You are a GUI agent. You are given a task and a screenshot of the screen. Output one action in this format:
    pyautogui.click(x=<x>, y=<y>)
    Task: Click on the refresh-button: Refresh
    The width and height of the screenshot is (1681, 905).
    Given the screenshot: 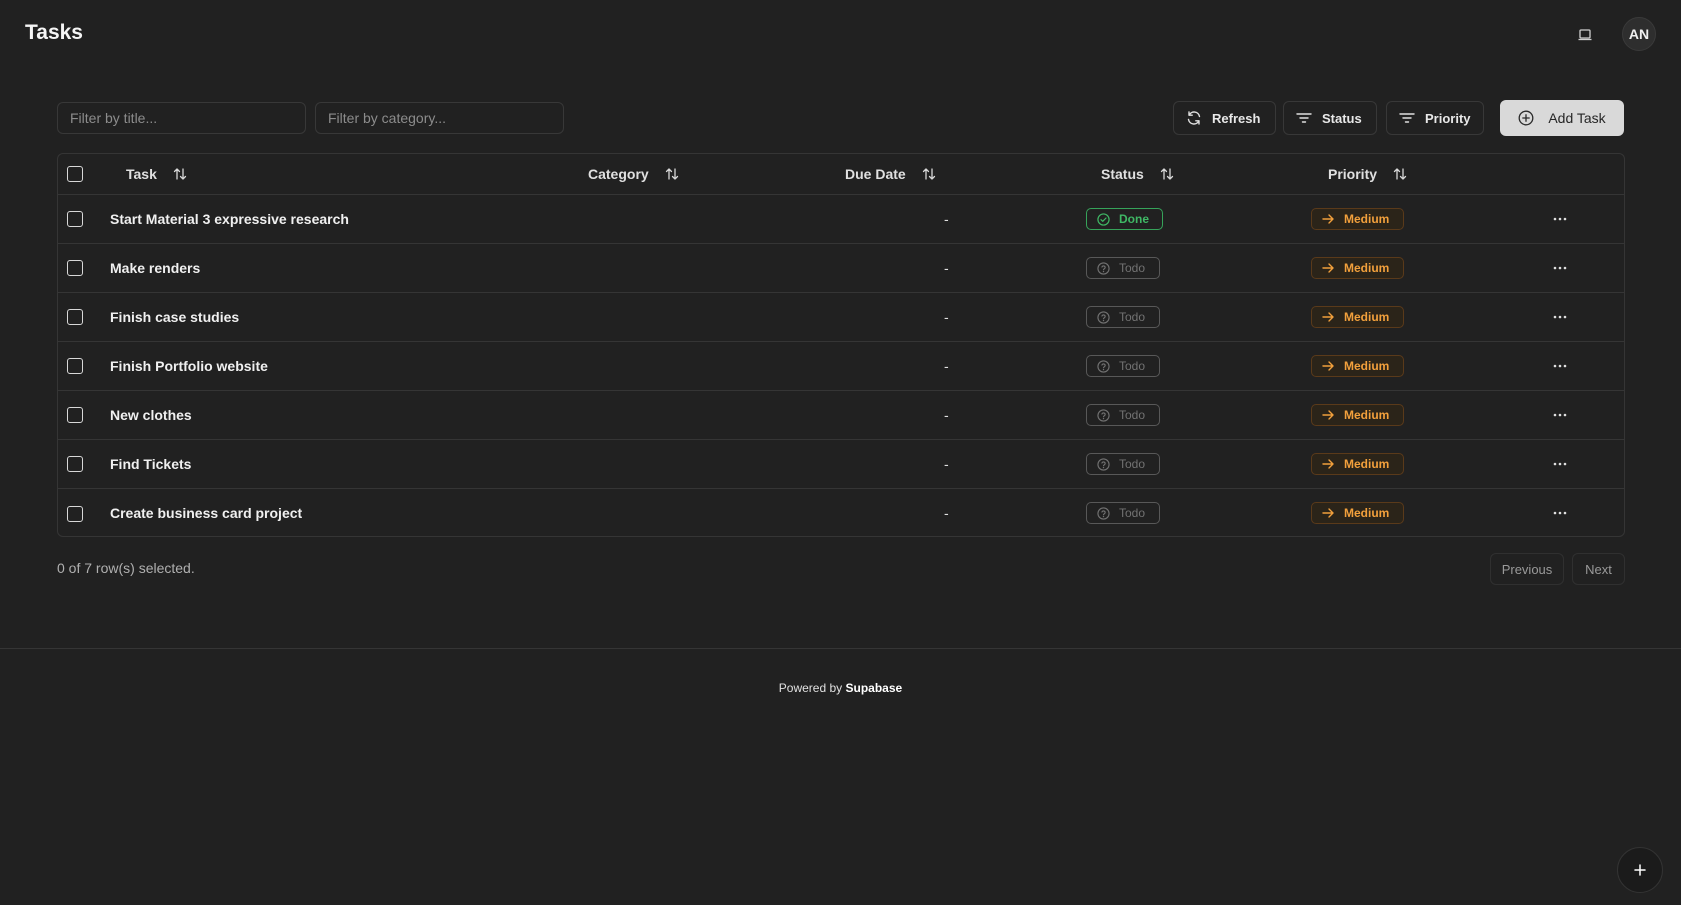 What is the action you would take?
    pyautogui.click(x=1224, y=118)
    